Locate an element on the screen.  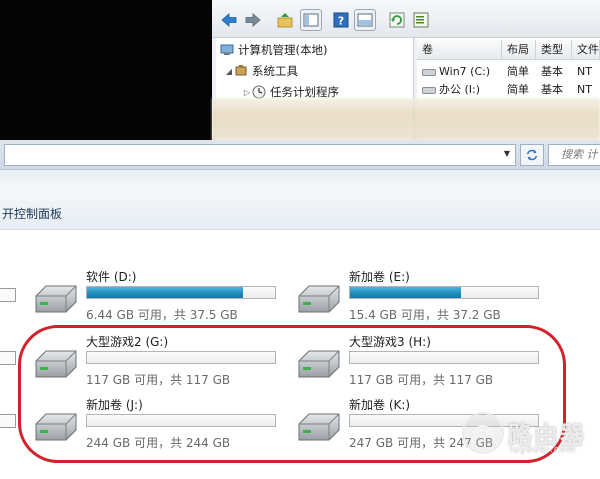
volume-name-cell: Win7 (C:) is located at coordinates (459, 72).